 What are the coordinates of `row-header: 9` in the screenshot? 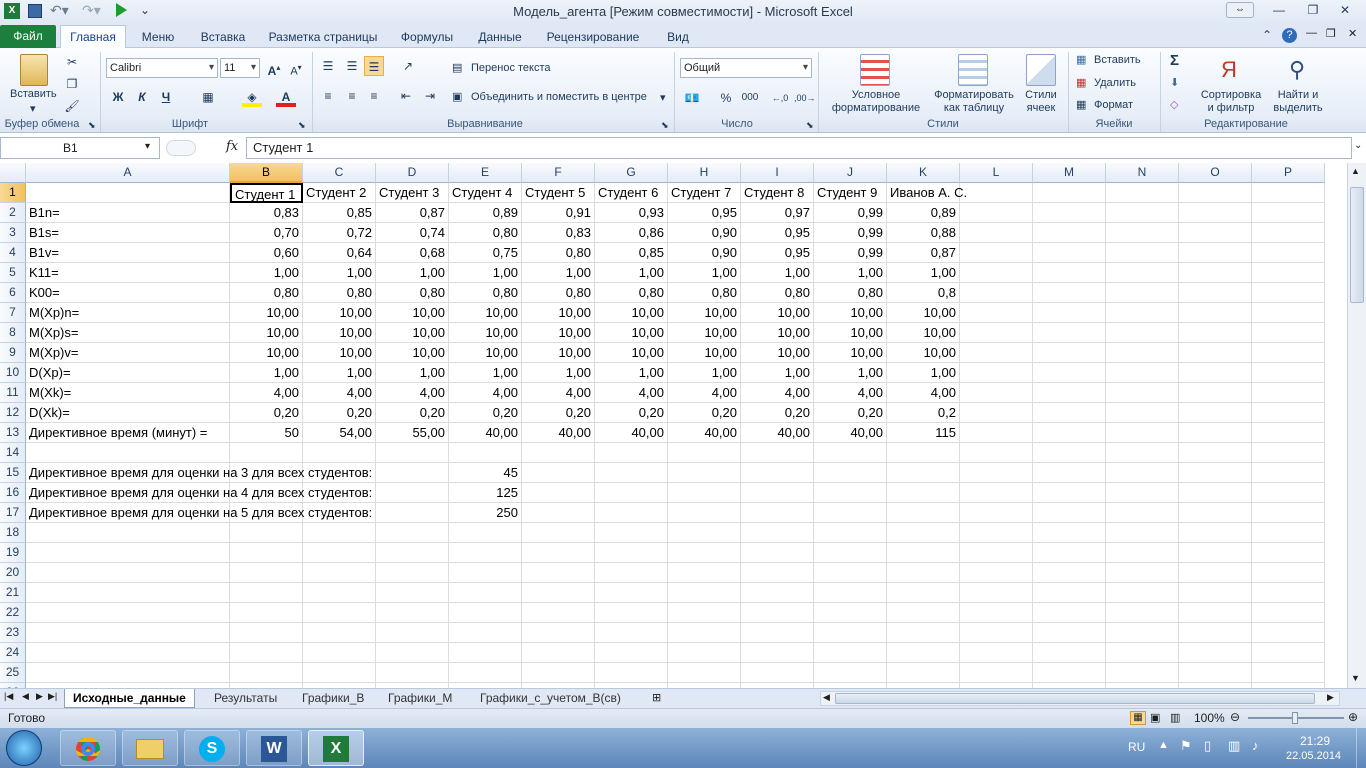 It's located at (13, 353).